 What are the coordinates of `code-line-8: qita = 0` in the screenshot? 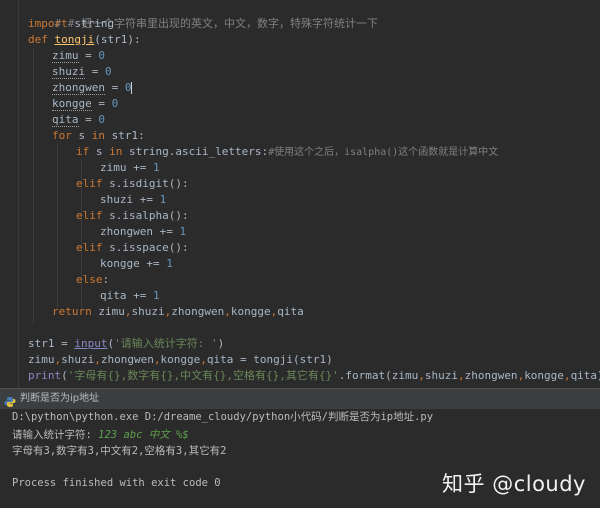 It's located at (78, 120).